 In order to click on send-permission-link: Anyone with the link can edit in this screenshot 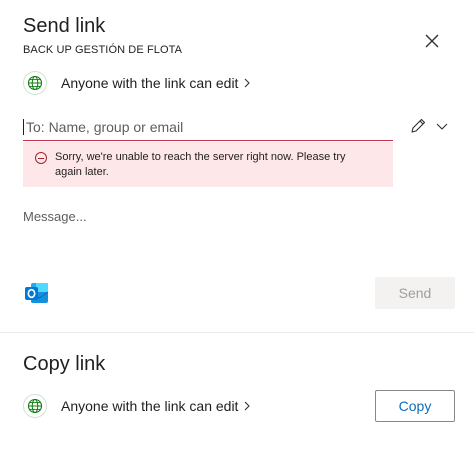, I will do `click(137, 83)`.